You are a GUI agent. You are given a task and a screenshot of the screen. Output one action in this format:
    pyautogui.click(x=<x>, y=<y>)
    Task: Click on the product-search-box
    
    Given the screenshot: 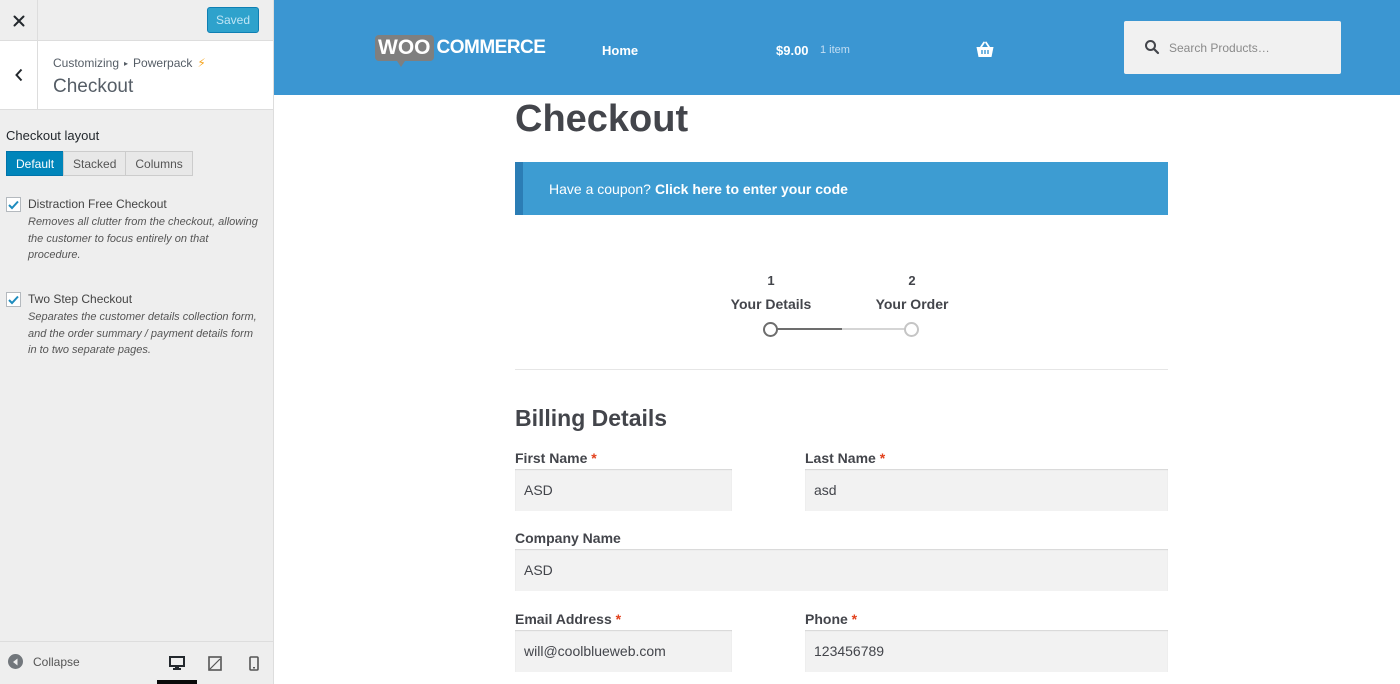 What is the action you would take?
    pyautogui.click(x=1232, y=47)
    